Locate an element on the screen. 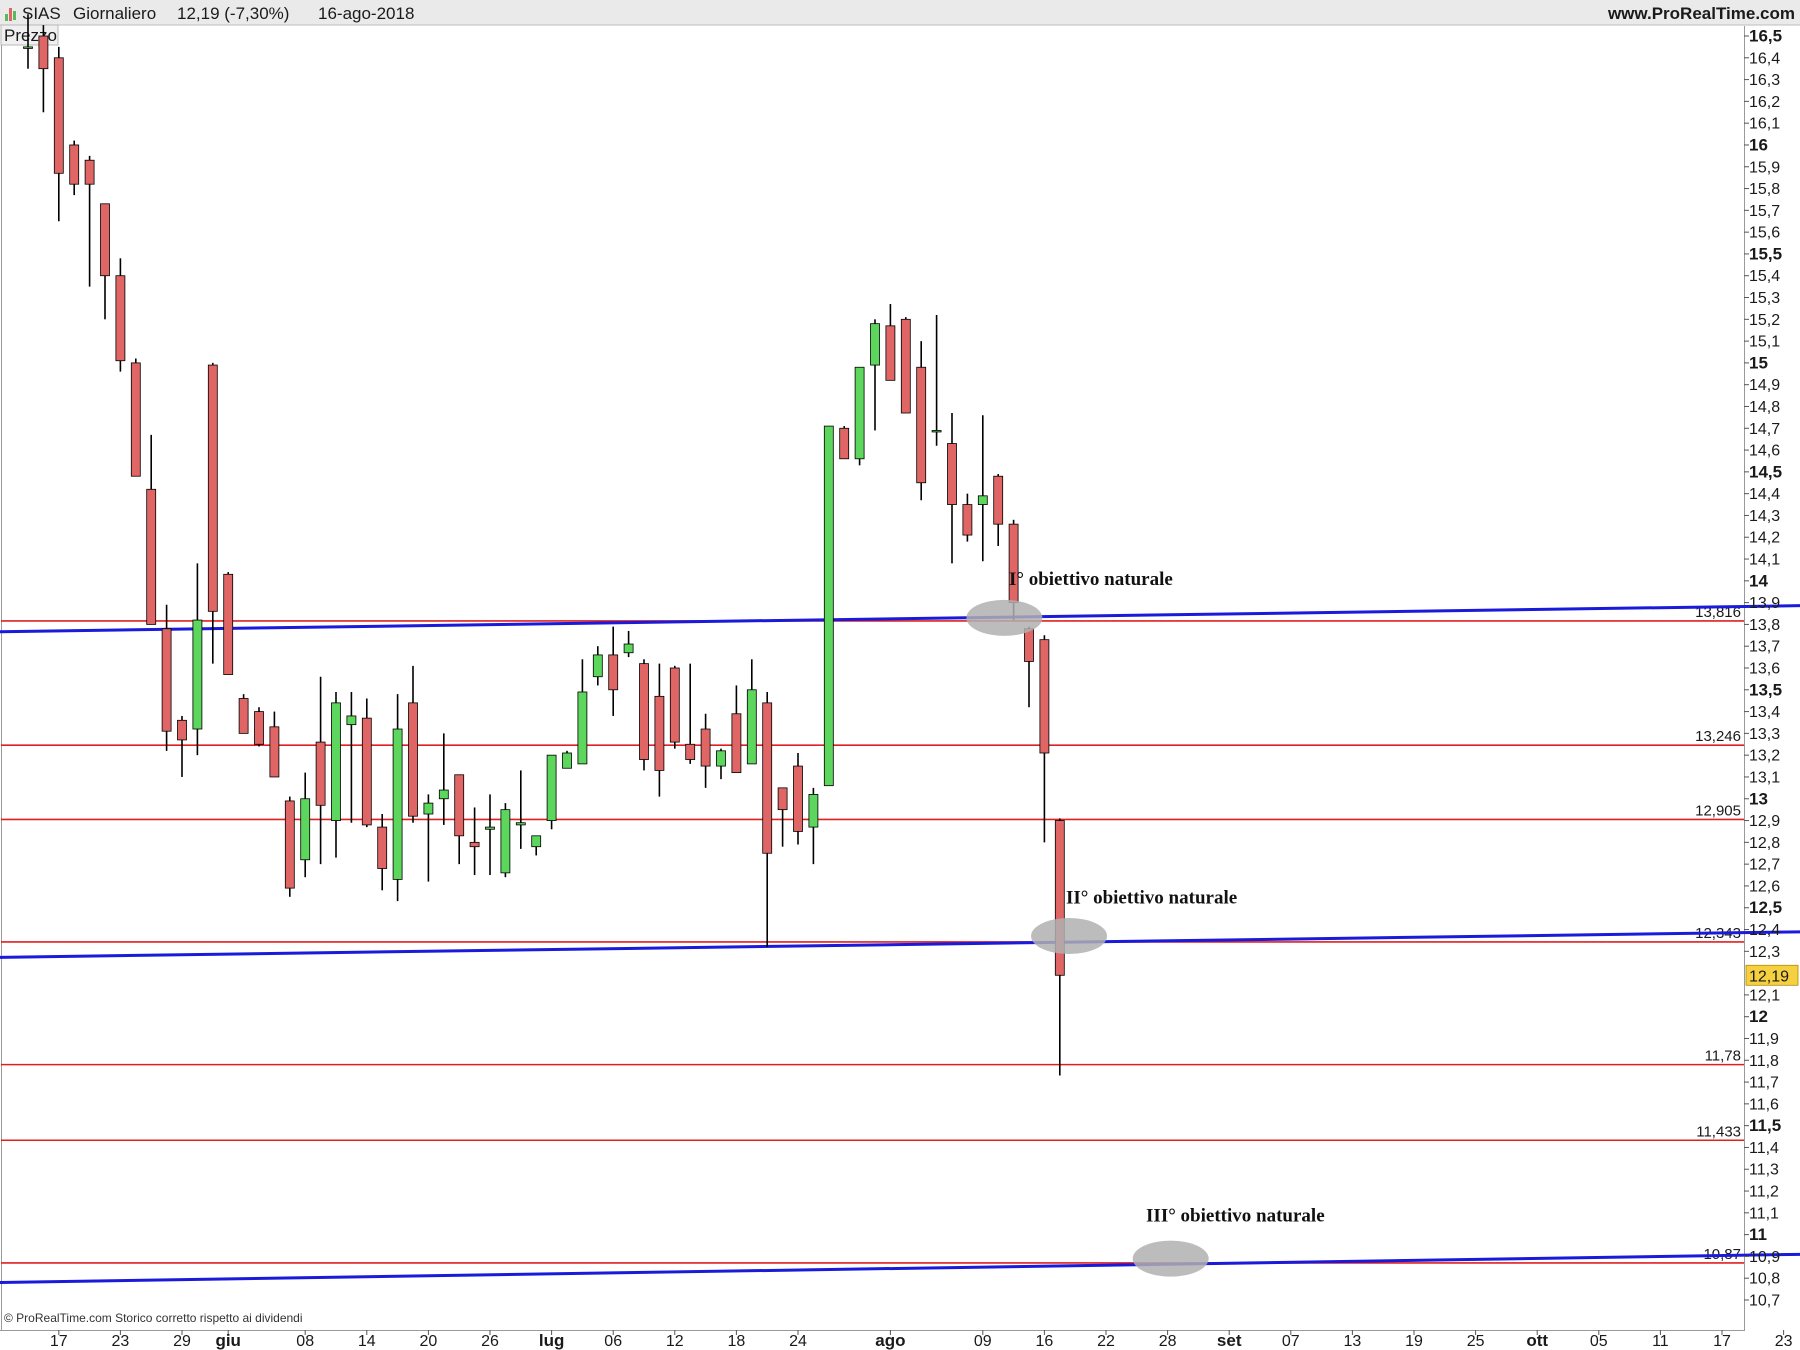 This screenshot has height=1350, width=1800. x-tick-label-5: 14 is located at coordinates (367, 1341).